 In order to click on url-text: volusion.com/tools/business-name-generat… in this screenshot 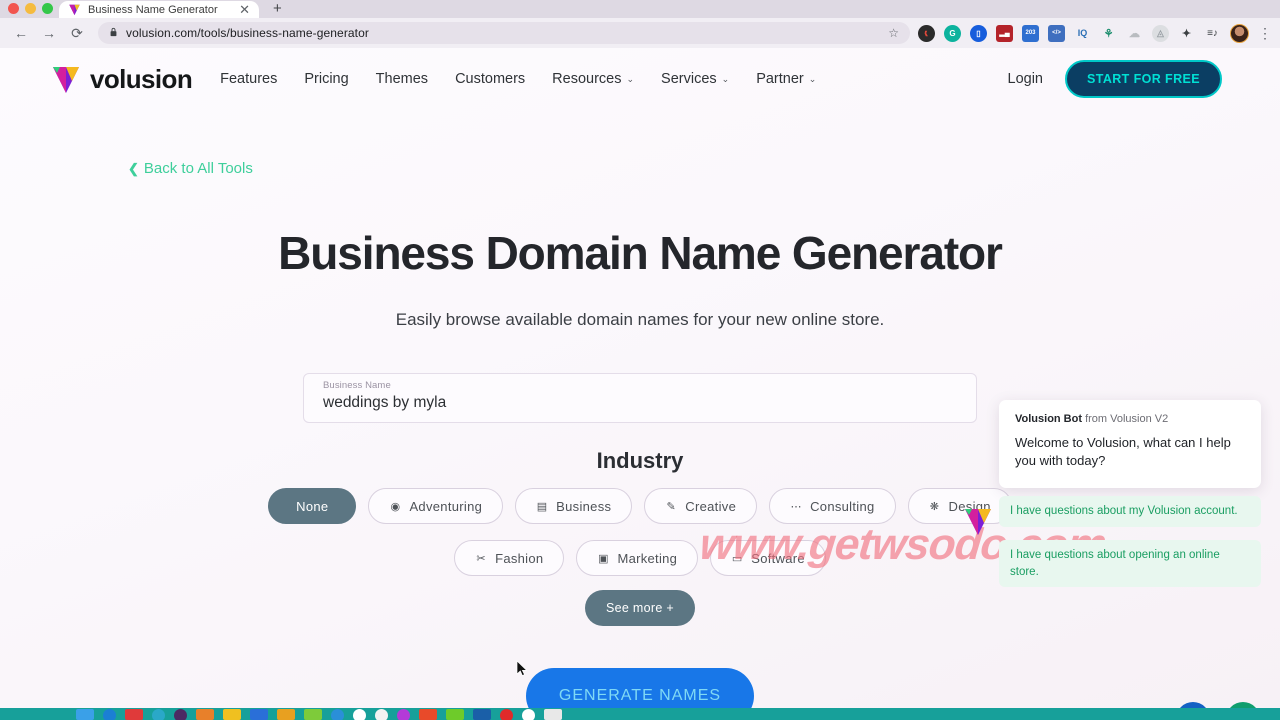, I will do `click(247, 33)`.